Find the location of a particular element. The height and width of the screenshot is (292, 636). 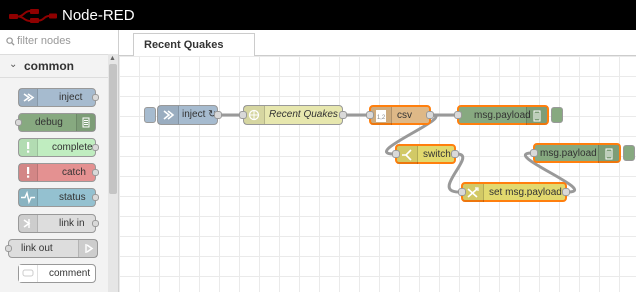

palette-node-label: inject is located at coordinates (71, 97).